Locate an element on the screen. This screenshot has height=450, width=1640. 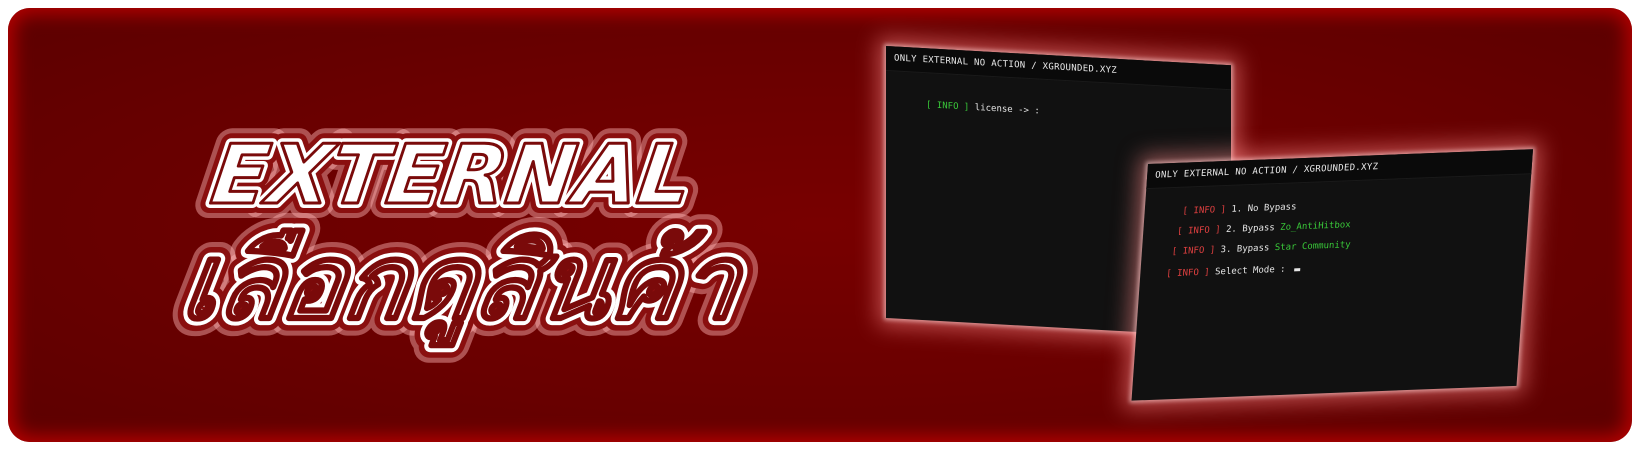
option-highlight: Star Community is located at coordinates (1312, 247).